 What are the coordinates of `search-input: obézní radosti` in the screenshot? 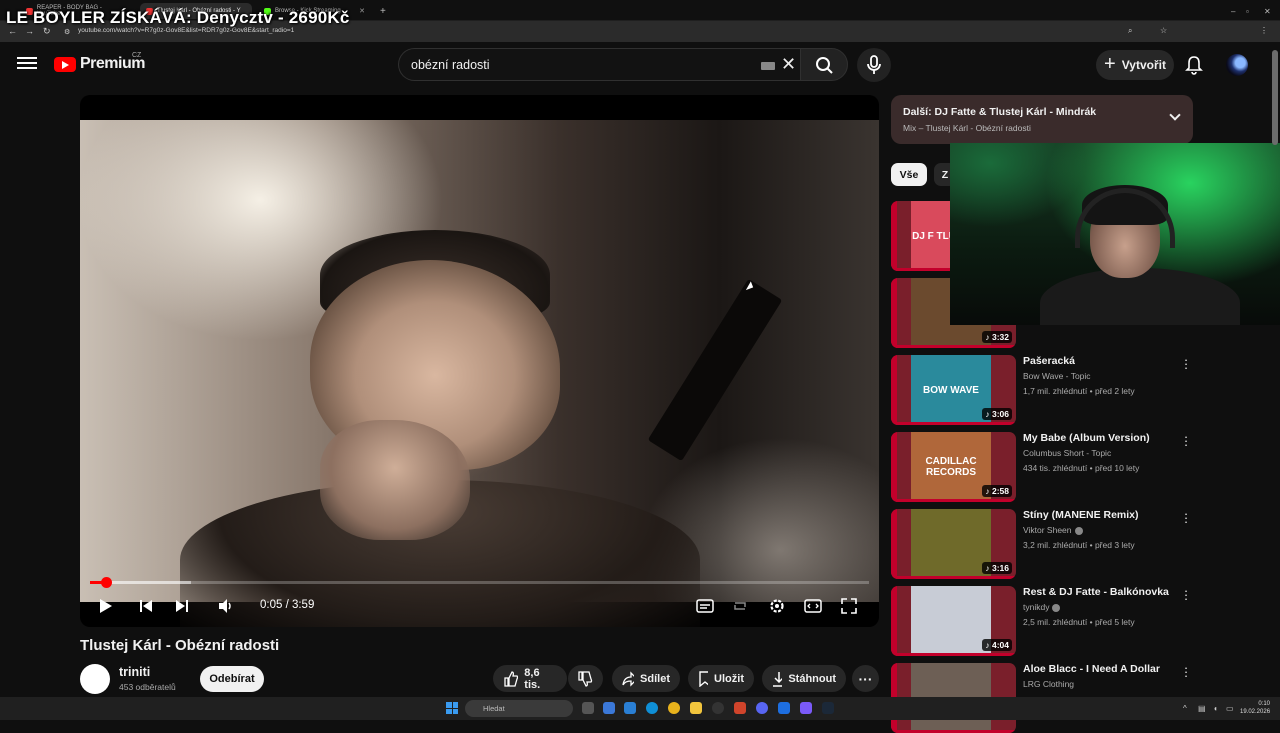 It's located at (450, 65).